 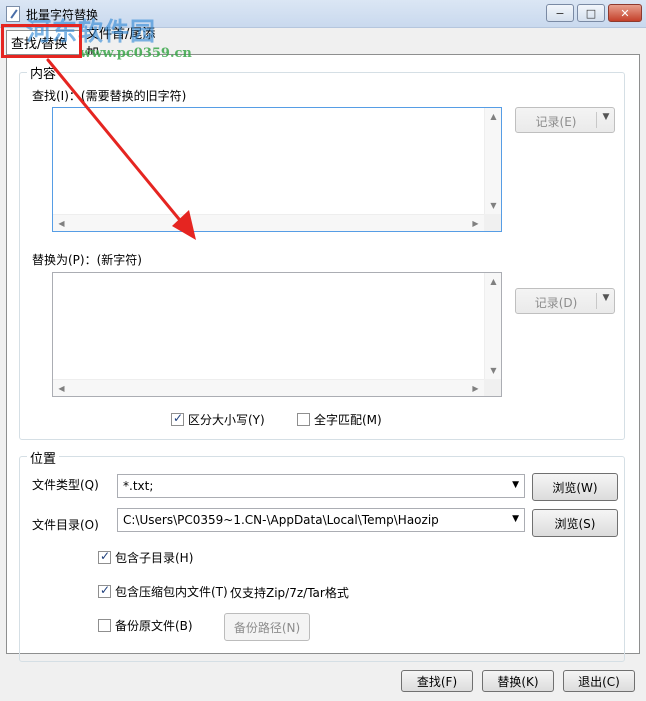 What do you see at coordinates (518, 681) in the screenshot?
I see `replace-button: 替换(K)` at bounding box center [518, 681].